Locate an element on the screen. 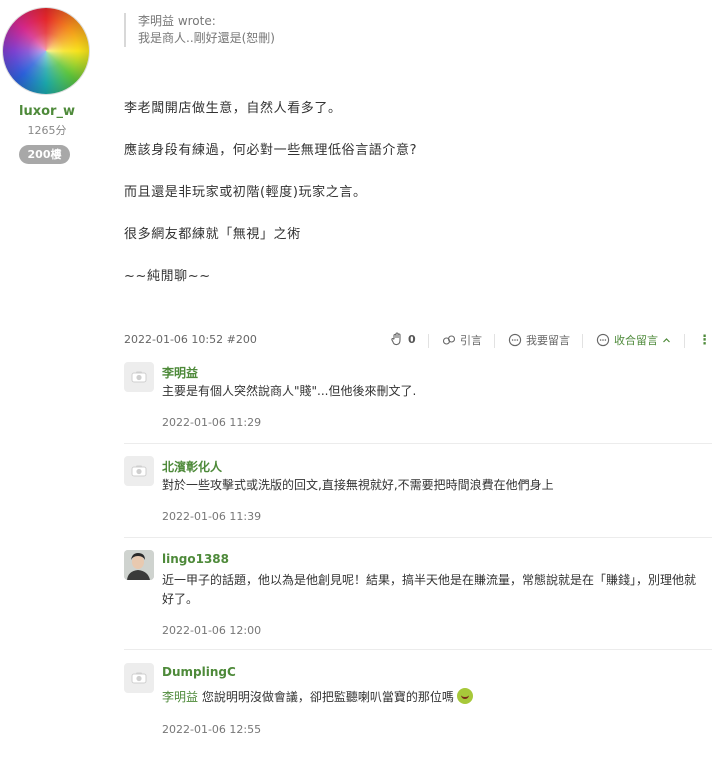  post-line: ~~純閒聊~~ is located at coordinates (167, 276).